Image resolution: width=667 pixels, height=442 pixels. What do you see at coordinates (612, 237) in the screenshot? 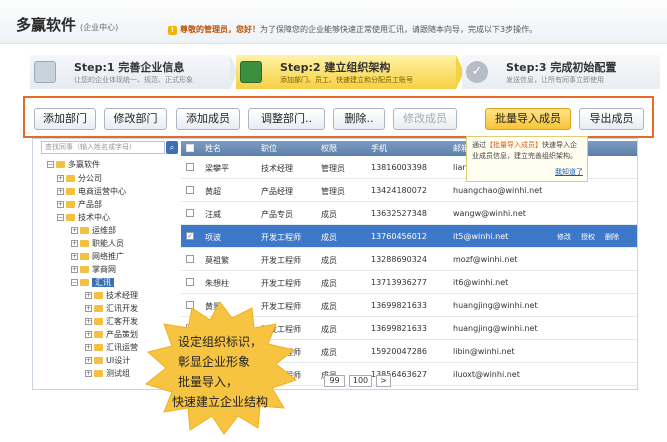
I see `row-delete-link: 删除` at bounding box center [612, 237].